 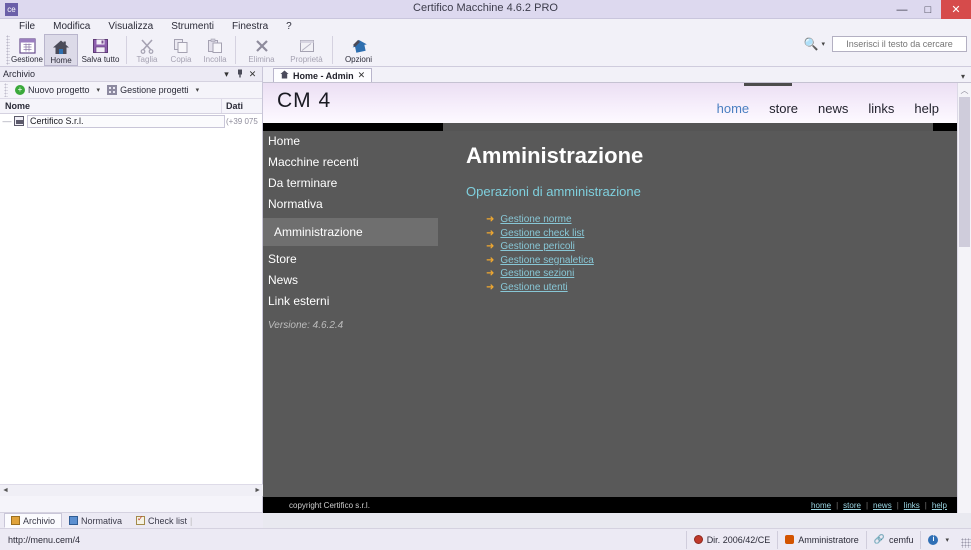 I want to click on scroll-up-arrow: ︿, so click(x=964, y=90).